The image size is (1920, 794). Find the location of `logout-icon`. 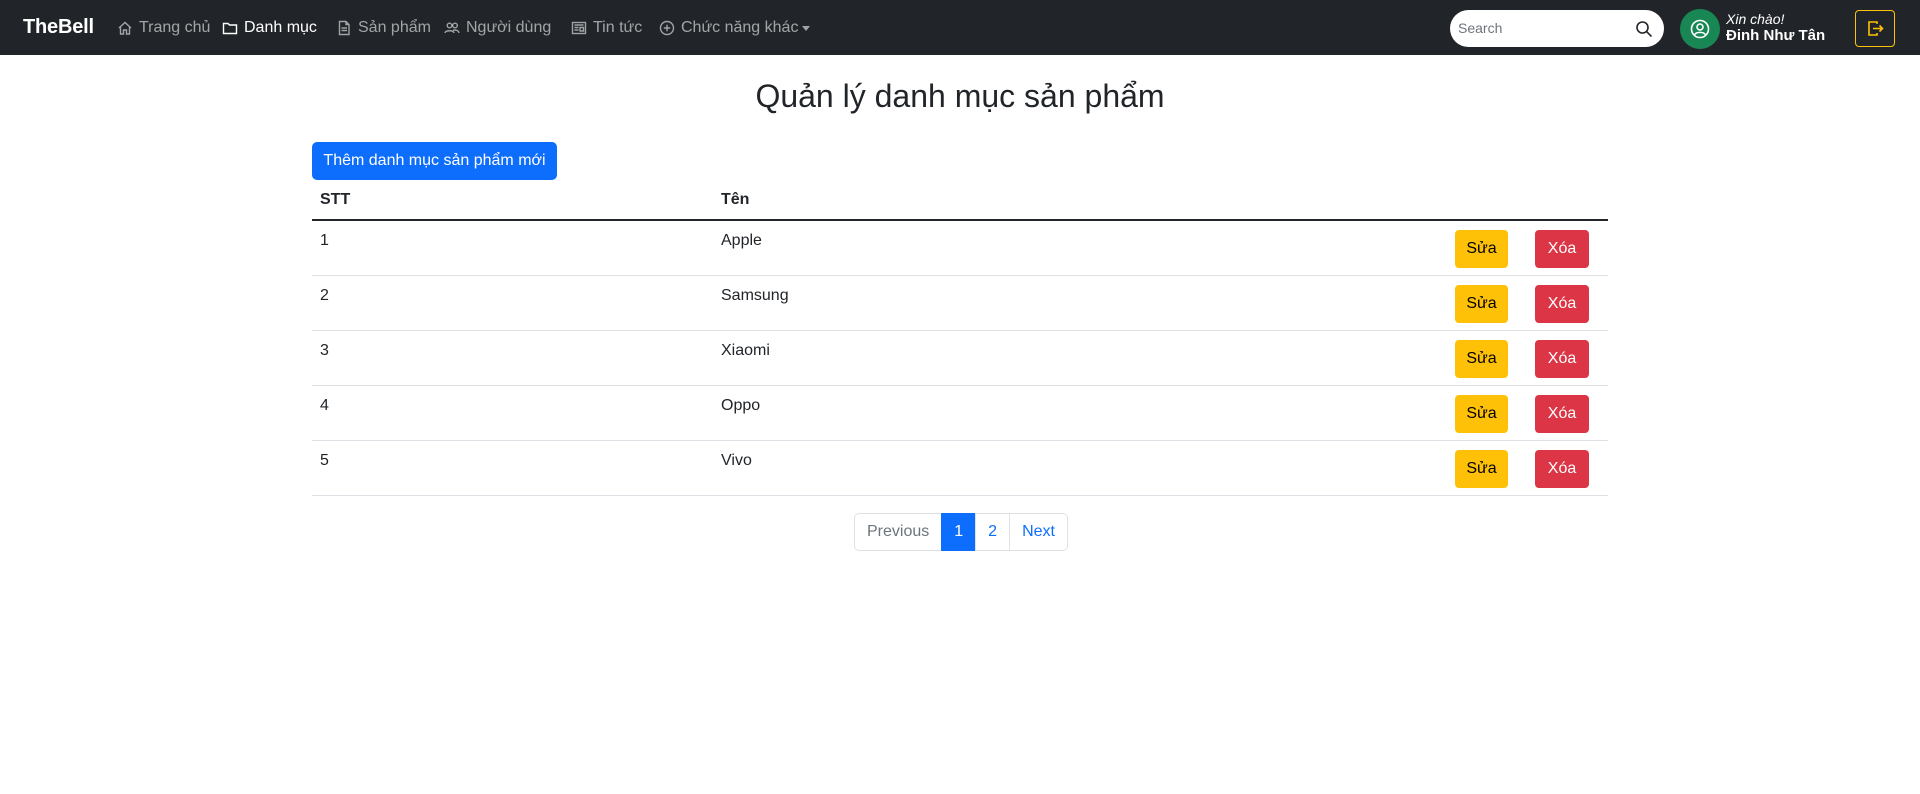

logout-icon is located at coordinates (1875, 28).